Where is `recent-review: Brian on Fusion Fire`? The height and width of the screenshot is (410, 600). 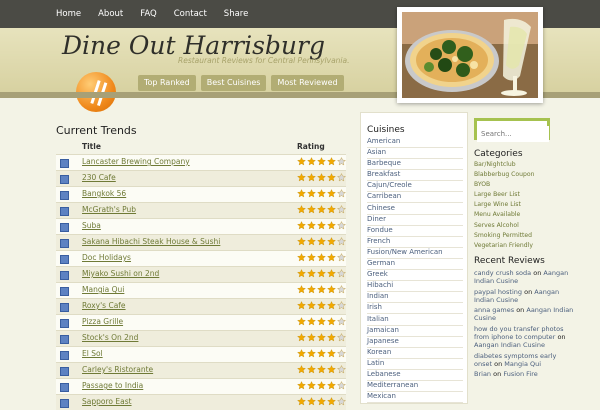
recent-review: Brian on Fusion Fire is located at coordinates (524, 374).